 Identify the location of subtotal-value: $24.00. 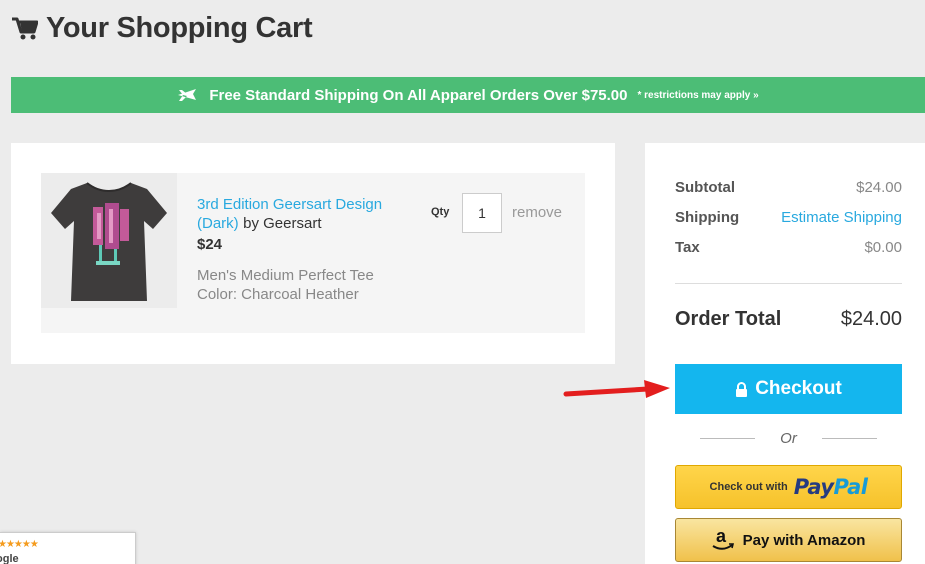
(879, 187).